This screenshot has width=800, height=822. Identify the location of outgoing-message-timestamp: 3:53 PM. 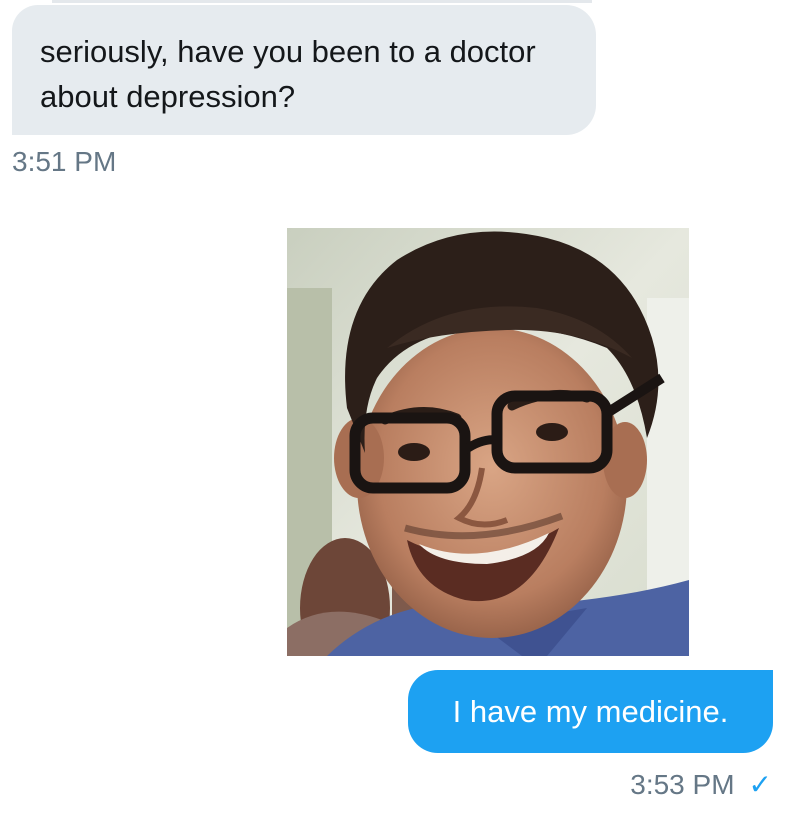
(682, 784).